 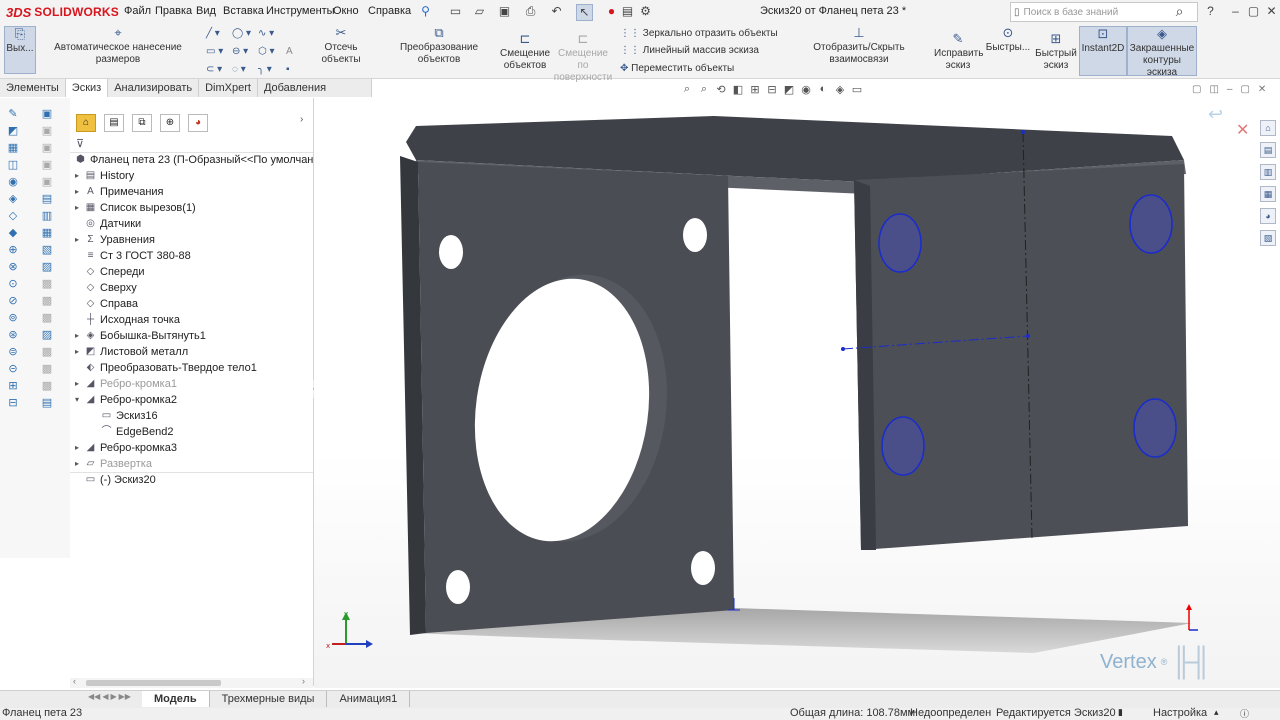 What do you see at coordinates (106, 224) in the screenshot?
I see `tree-item: ◎ Датчики` at bounding box center [106, 224].